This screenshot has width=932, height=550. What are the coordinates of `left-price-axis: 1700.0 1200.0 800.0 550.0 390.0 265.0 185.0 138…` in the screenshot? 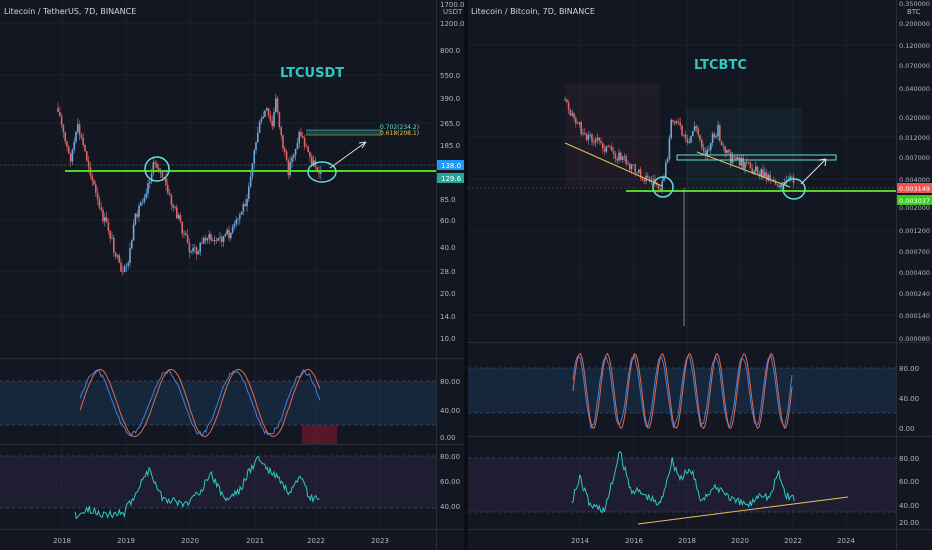 It's located at (451, 172).